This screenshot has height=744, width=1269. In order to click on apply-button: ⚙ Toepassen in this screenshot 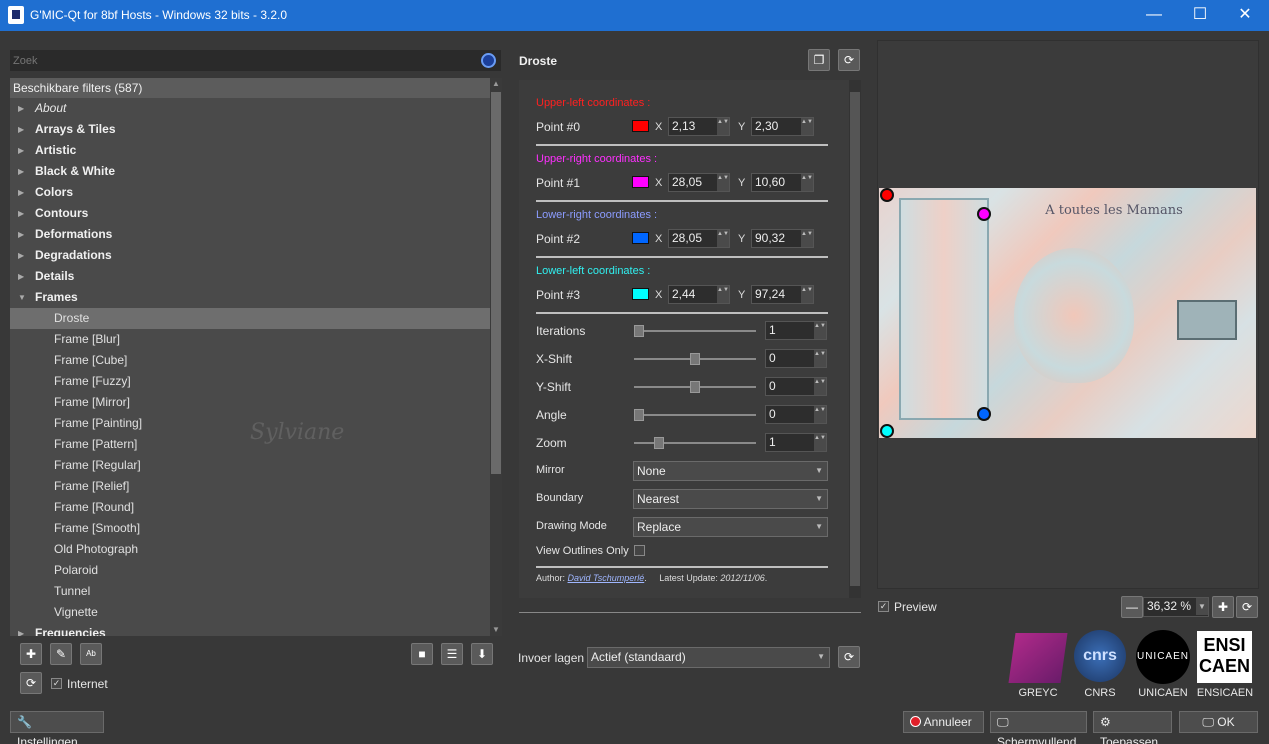, I will do `click(1132, 727)`.